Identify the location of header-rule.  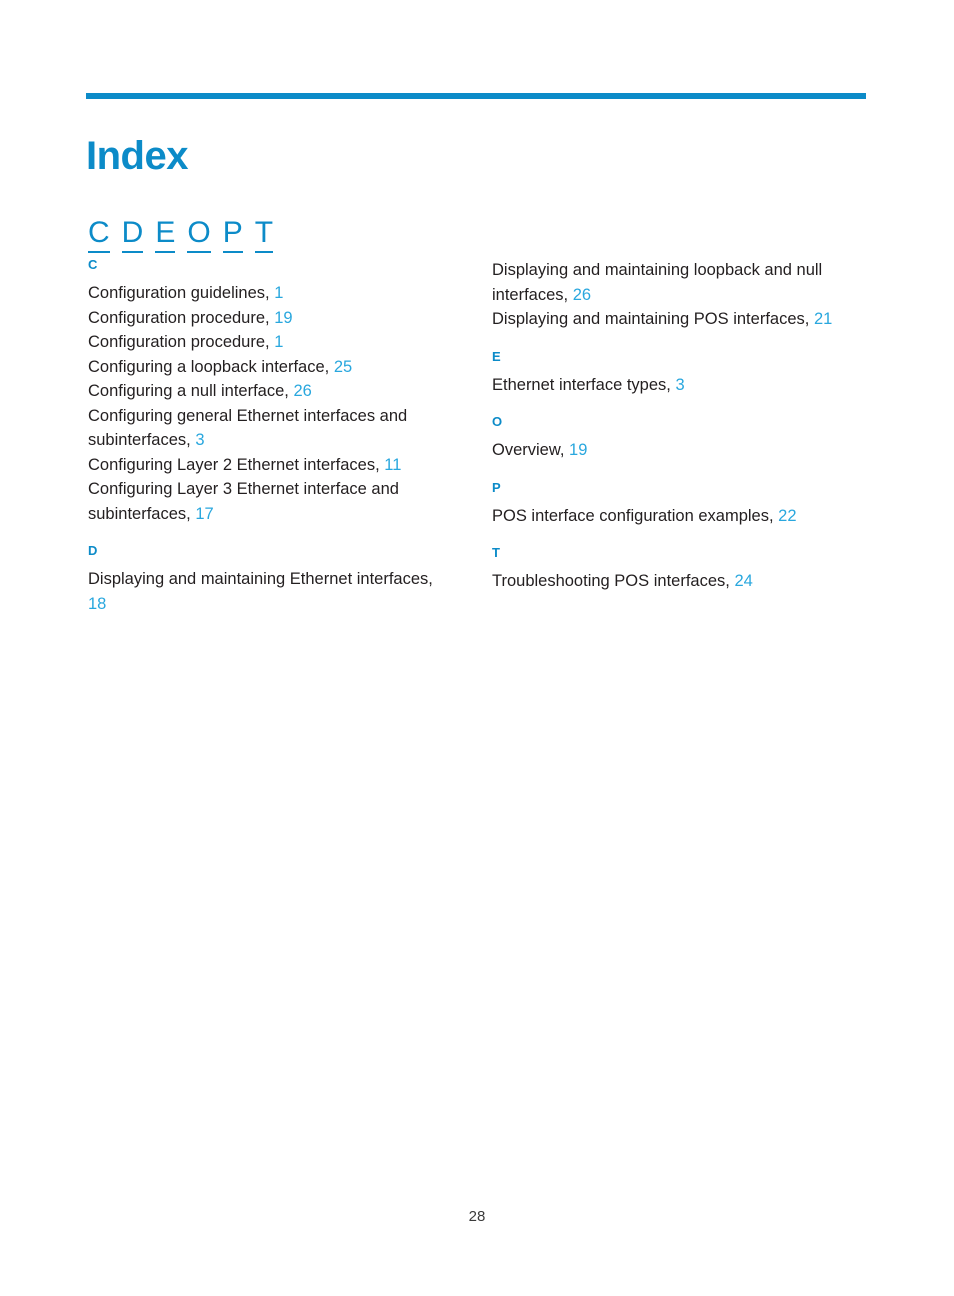
(476, 96).